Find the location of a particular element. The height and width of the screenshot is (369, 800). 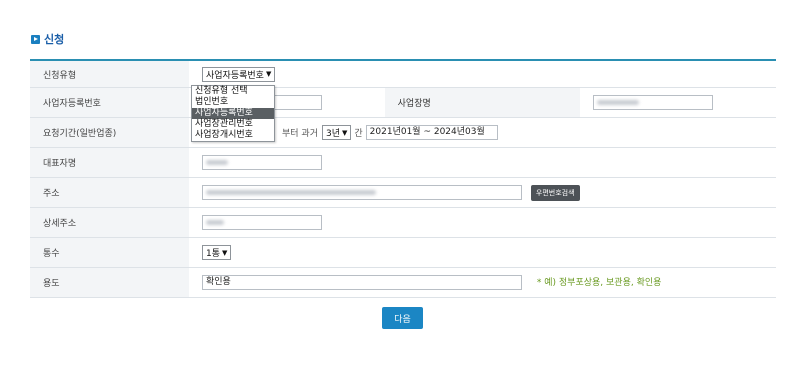

type-dropdown-list: 신청유형 선택 법인번호 사업자등록번호 사업장관리번호 사업장개시번호 is located at coordinates (233, 113).